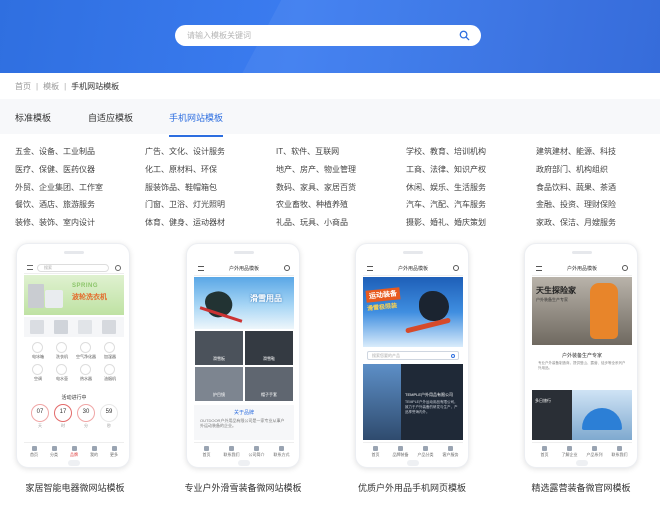 The width and height of the screenshot is (660, 513). What do you see at coordinates (596, 152) in the screenshot?
I see `category-link: 建筑建材、能源、科技` at bounding box center [596, 152].